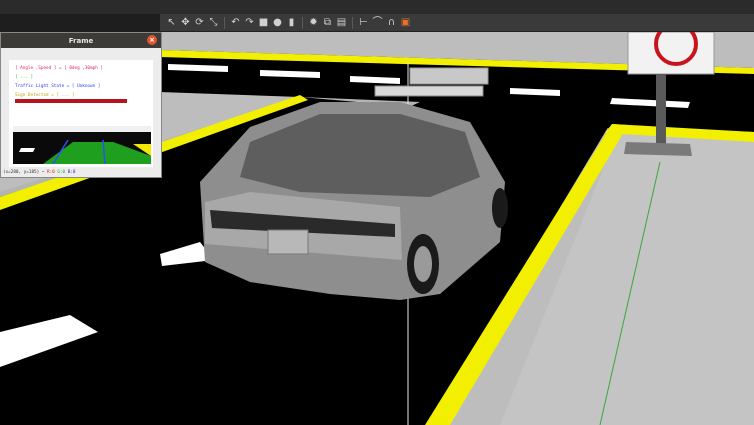 The width and height of the screenshot is (754, 425). Describe the element at coordinates (391, 22) in the screenshot. I see `magnet-icon: ∩` at that location.